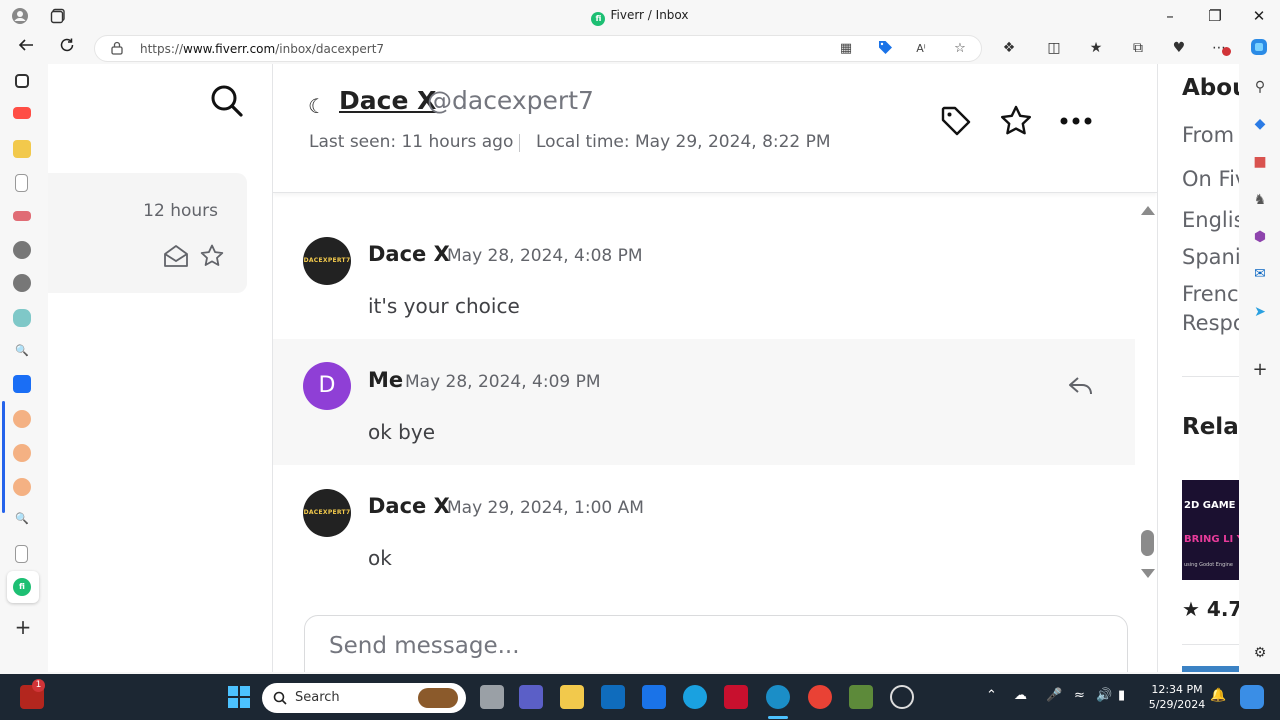  Describe the element at coordinates (1259, 16) in the screenshot. I see `close-window-button: ✕` at that location.